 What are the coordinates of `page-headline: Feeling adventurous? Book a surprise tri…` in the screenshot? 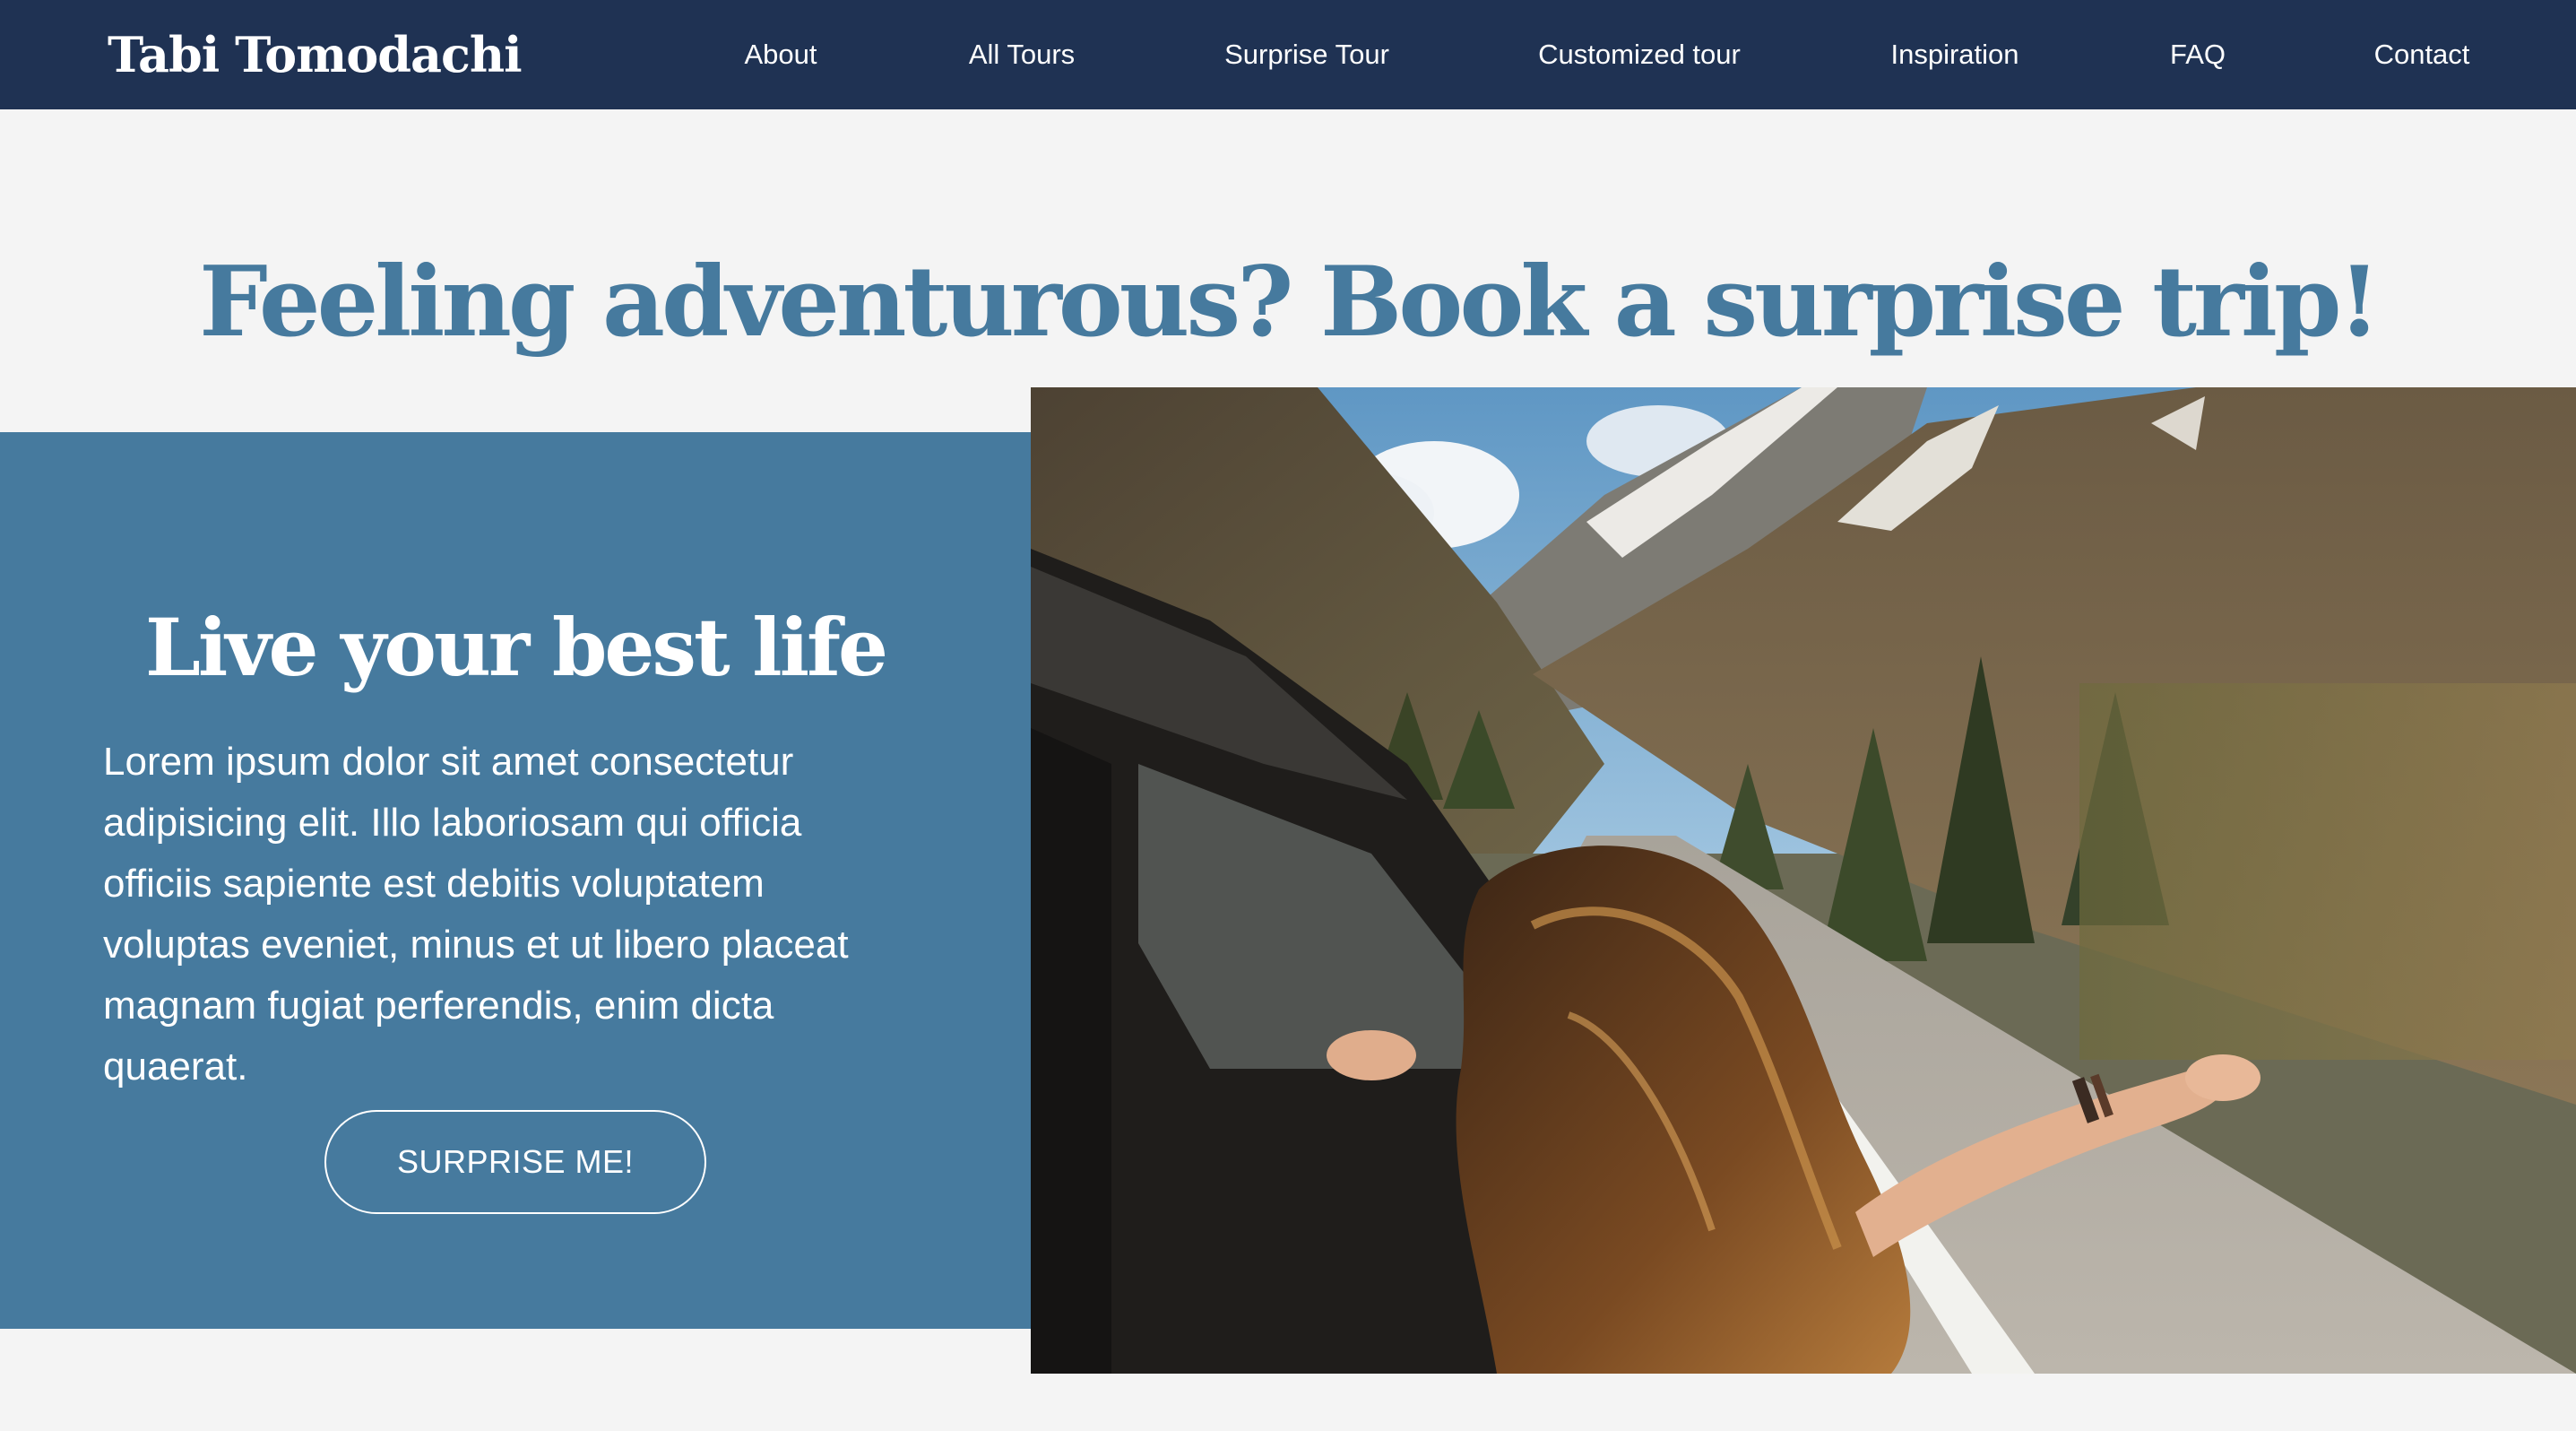 It's located at (1290, 303).